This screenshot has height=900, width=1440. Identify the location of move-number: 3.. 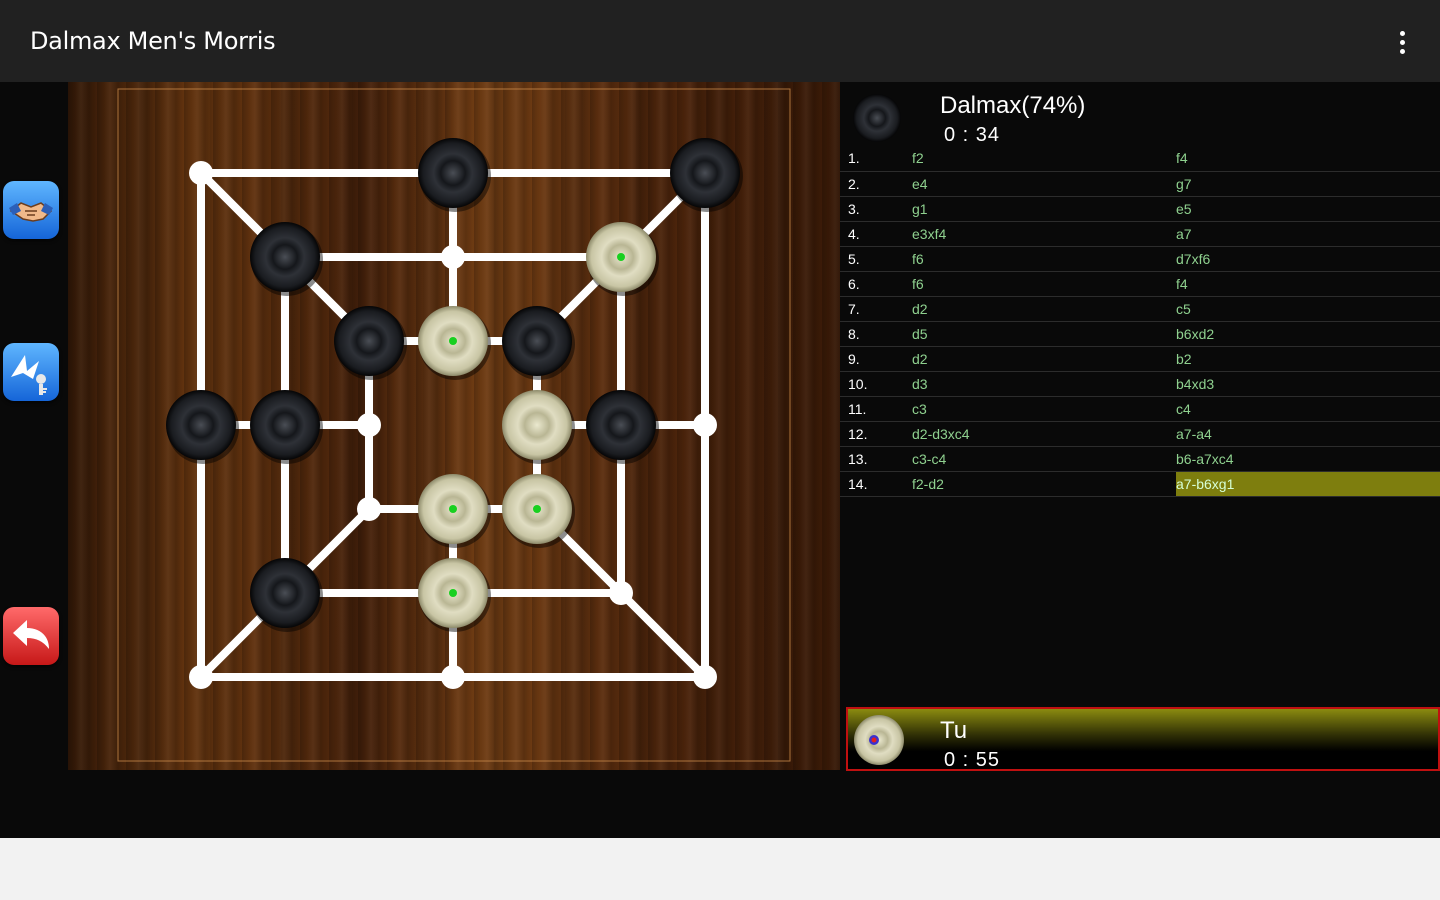
(854, 208).